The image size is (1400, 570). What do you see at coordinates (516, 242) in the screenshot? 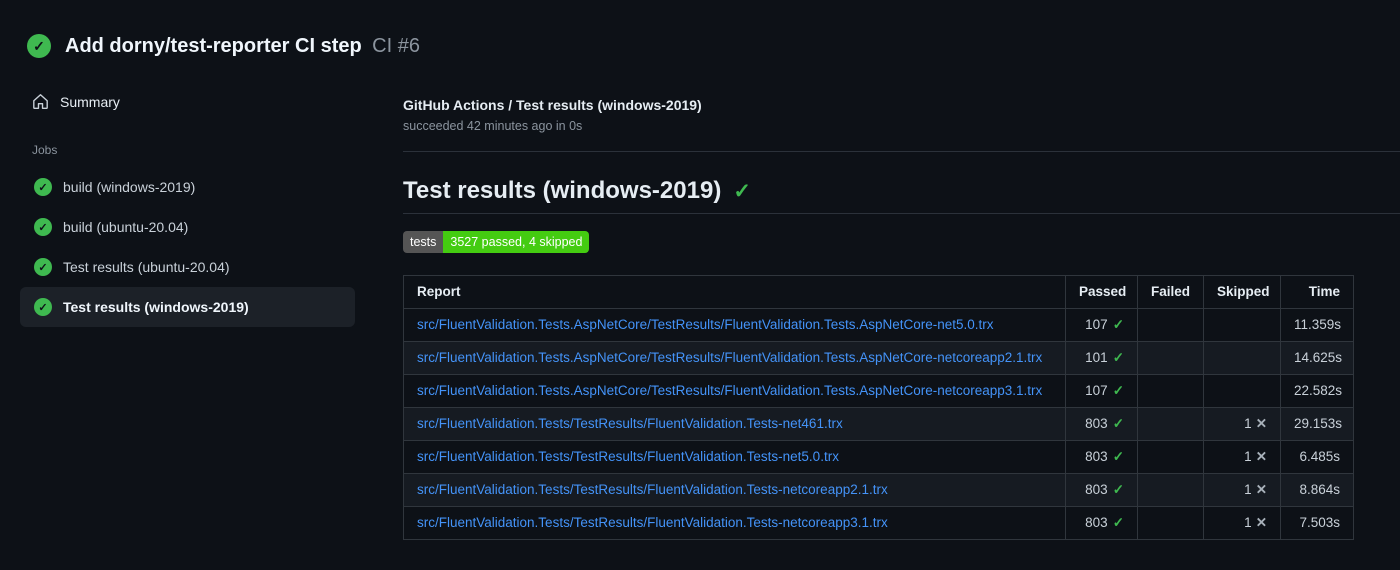
I see `badge-value: 3527 passed, 4 skipped` at bounding box center [516, 242].